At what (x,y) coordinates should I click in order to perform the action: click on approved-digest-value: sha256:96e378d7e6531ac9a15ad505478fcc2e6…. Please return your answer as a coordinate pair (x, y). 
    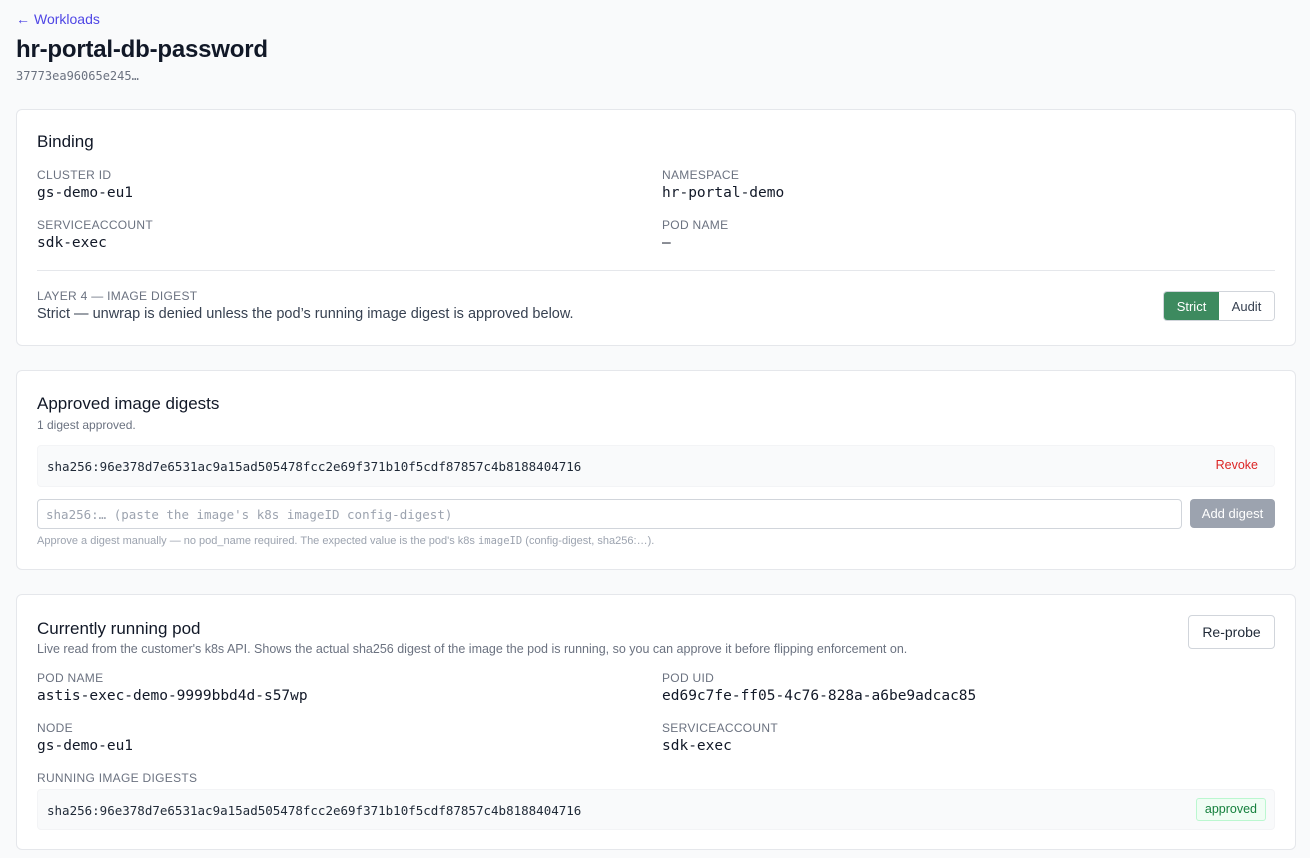
    Looking at the image, I should click on (314, 466).